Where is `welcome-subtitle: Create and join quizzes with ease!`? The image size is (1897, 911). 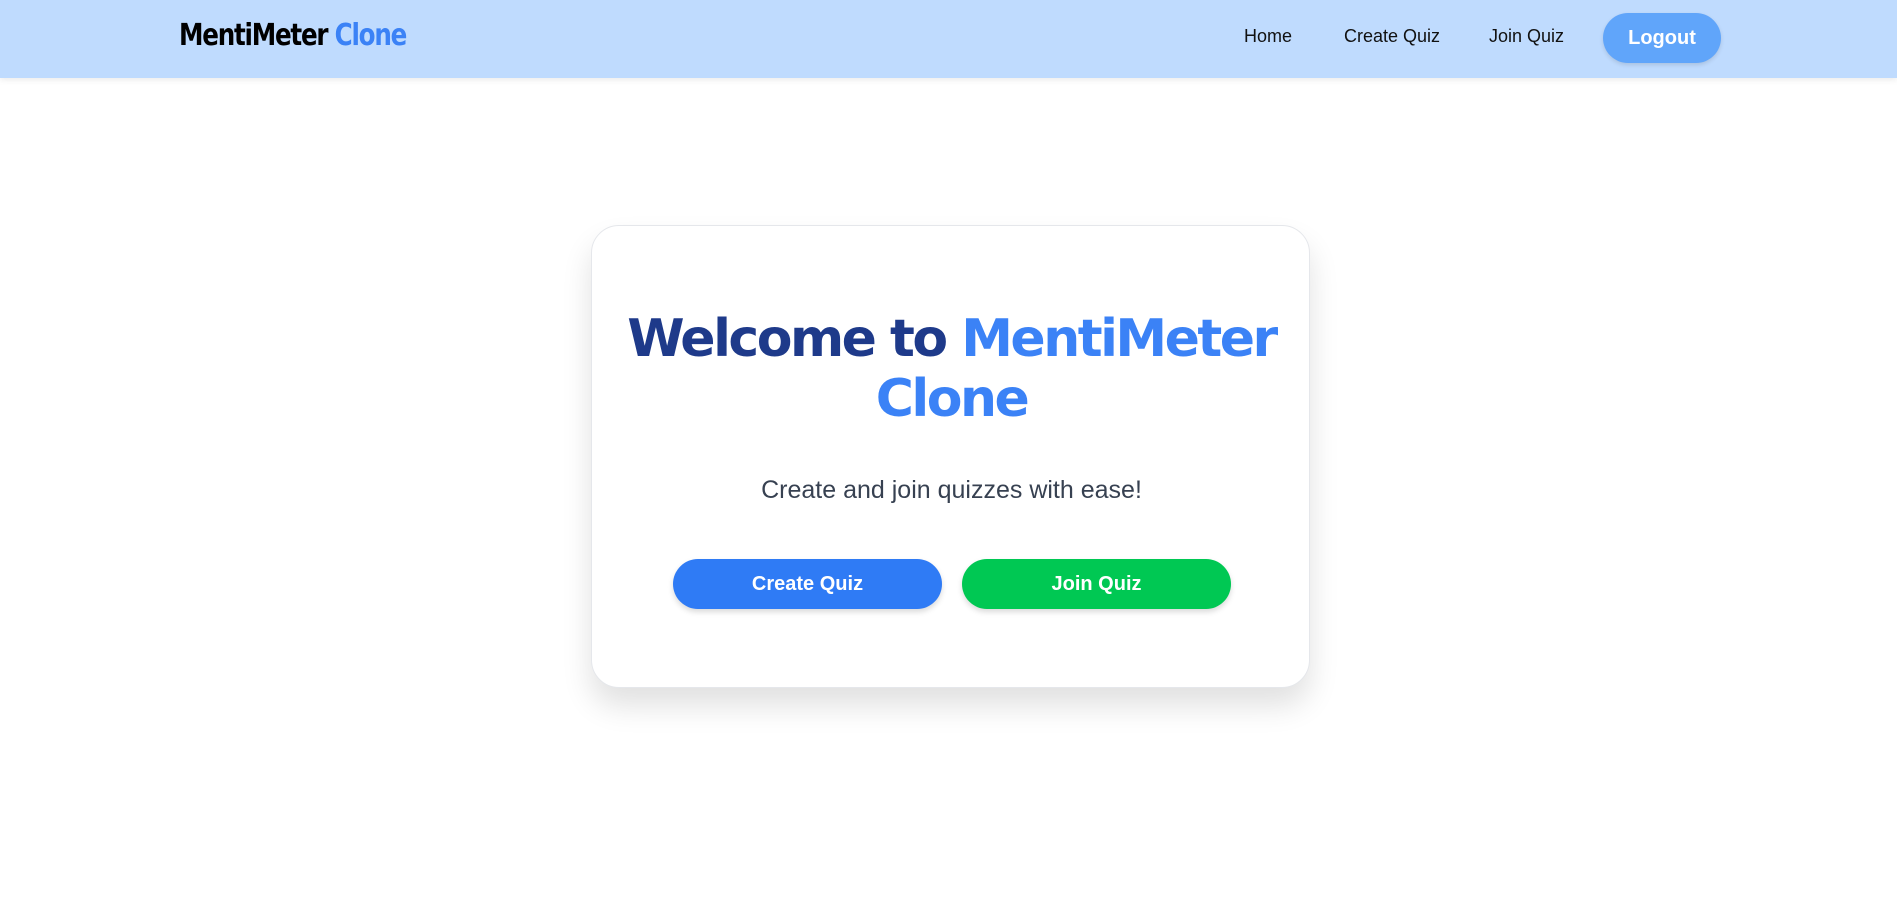
welcome-subtitle: Create and join quizzes with ease! is located at coordinates (951, 490).